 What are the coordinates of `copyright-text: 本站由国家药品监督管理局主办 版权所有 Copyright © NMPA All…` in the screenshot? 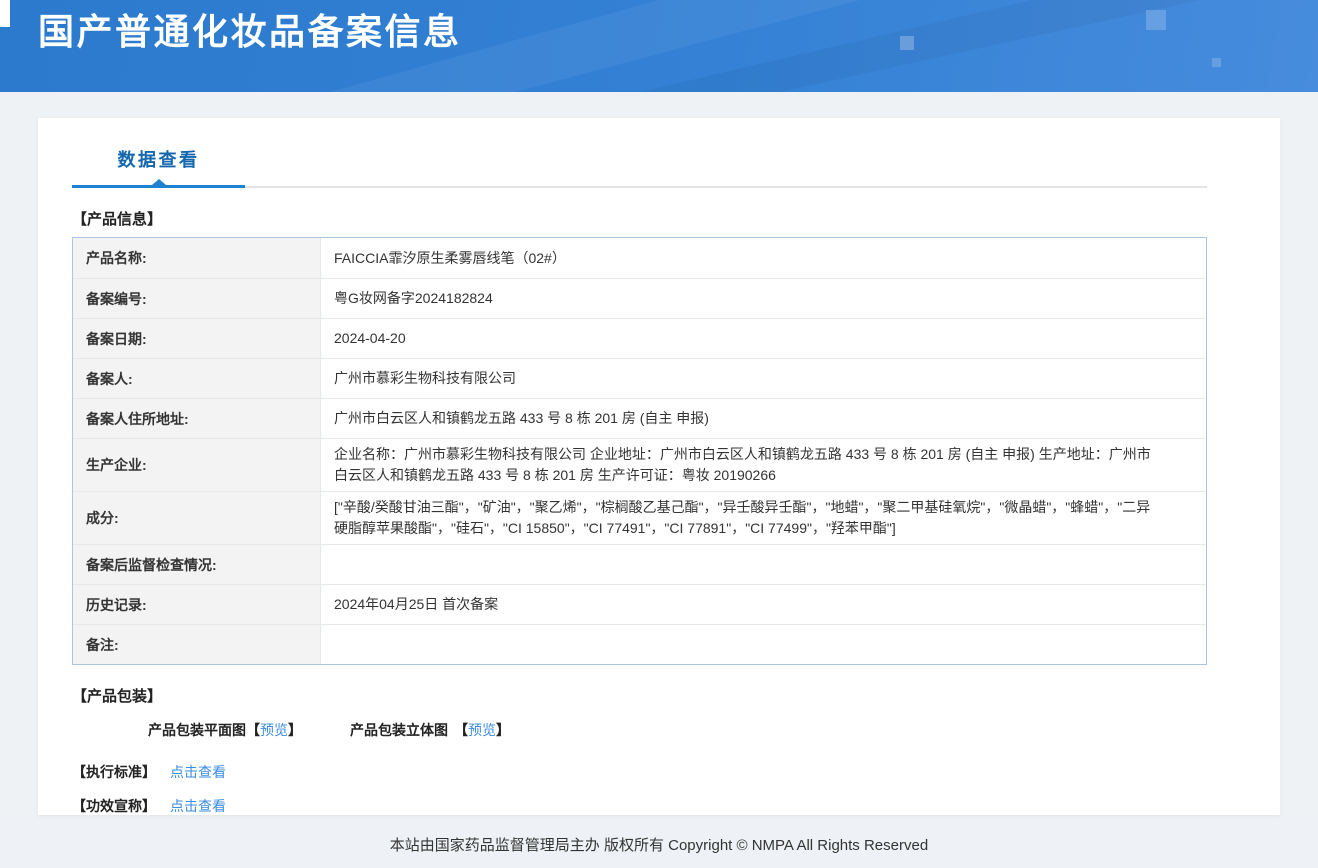 It's located at (659, 845).